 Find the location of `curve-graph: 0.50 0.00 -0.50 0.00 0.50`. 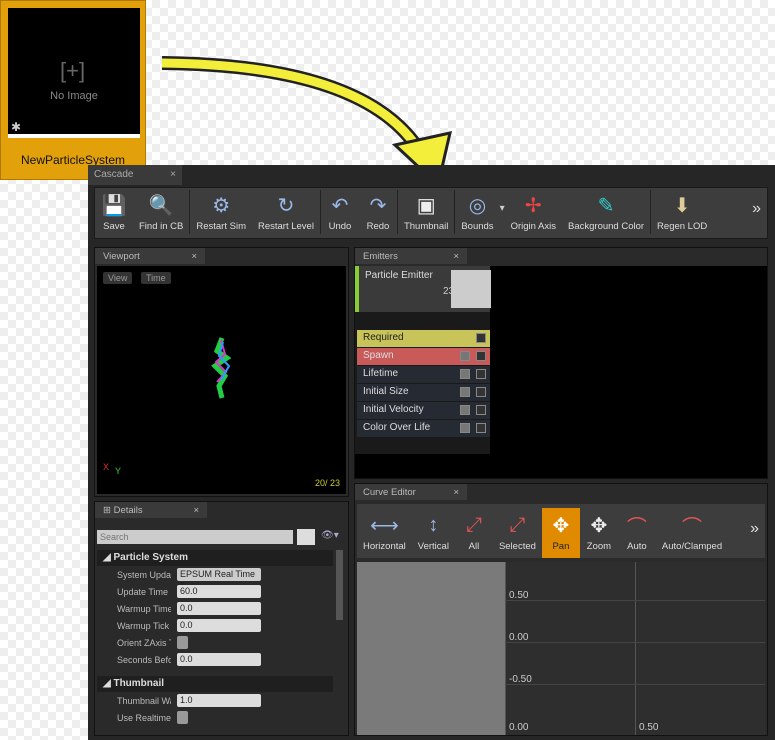

curve-graph: 0.50 0.00 -0.50 0.00 0.50 is located at coordinates (561, 648).